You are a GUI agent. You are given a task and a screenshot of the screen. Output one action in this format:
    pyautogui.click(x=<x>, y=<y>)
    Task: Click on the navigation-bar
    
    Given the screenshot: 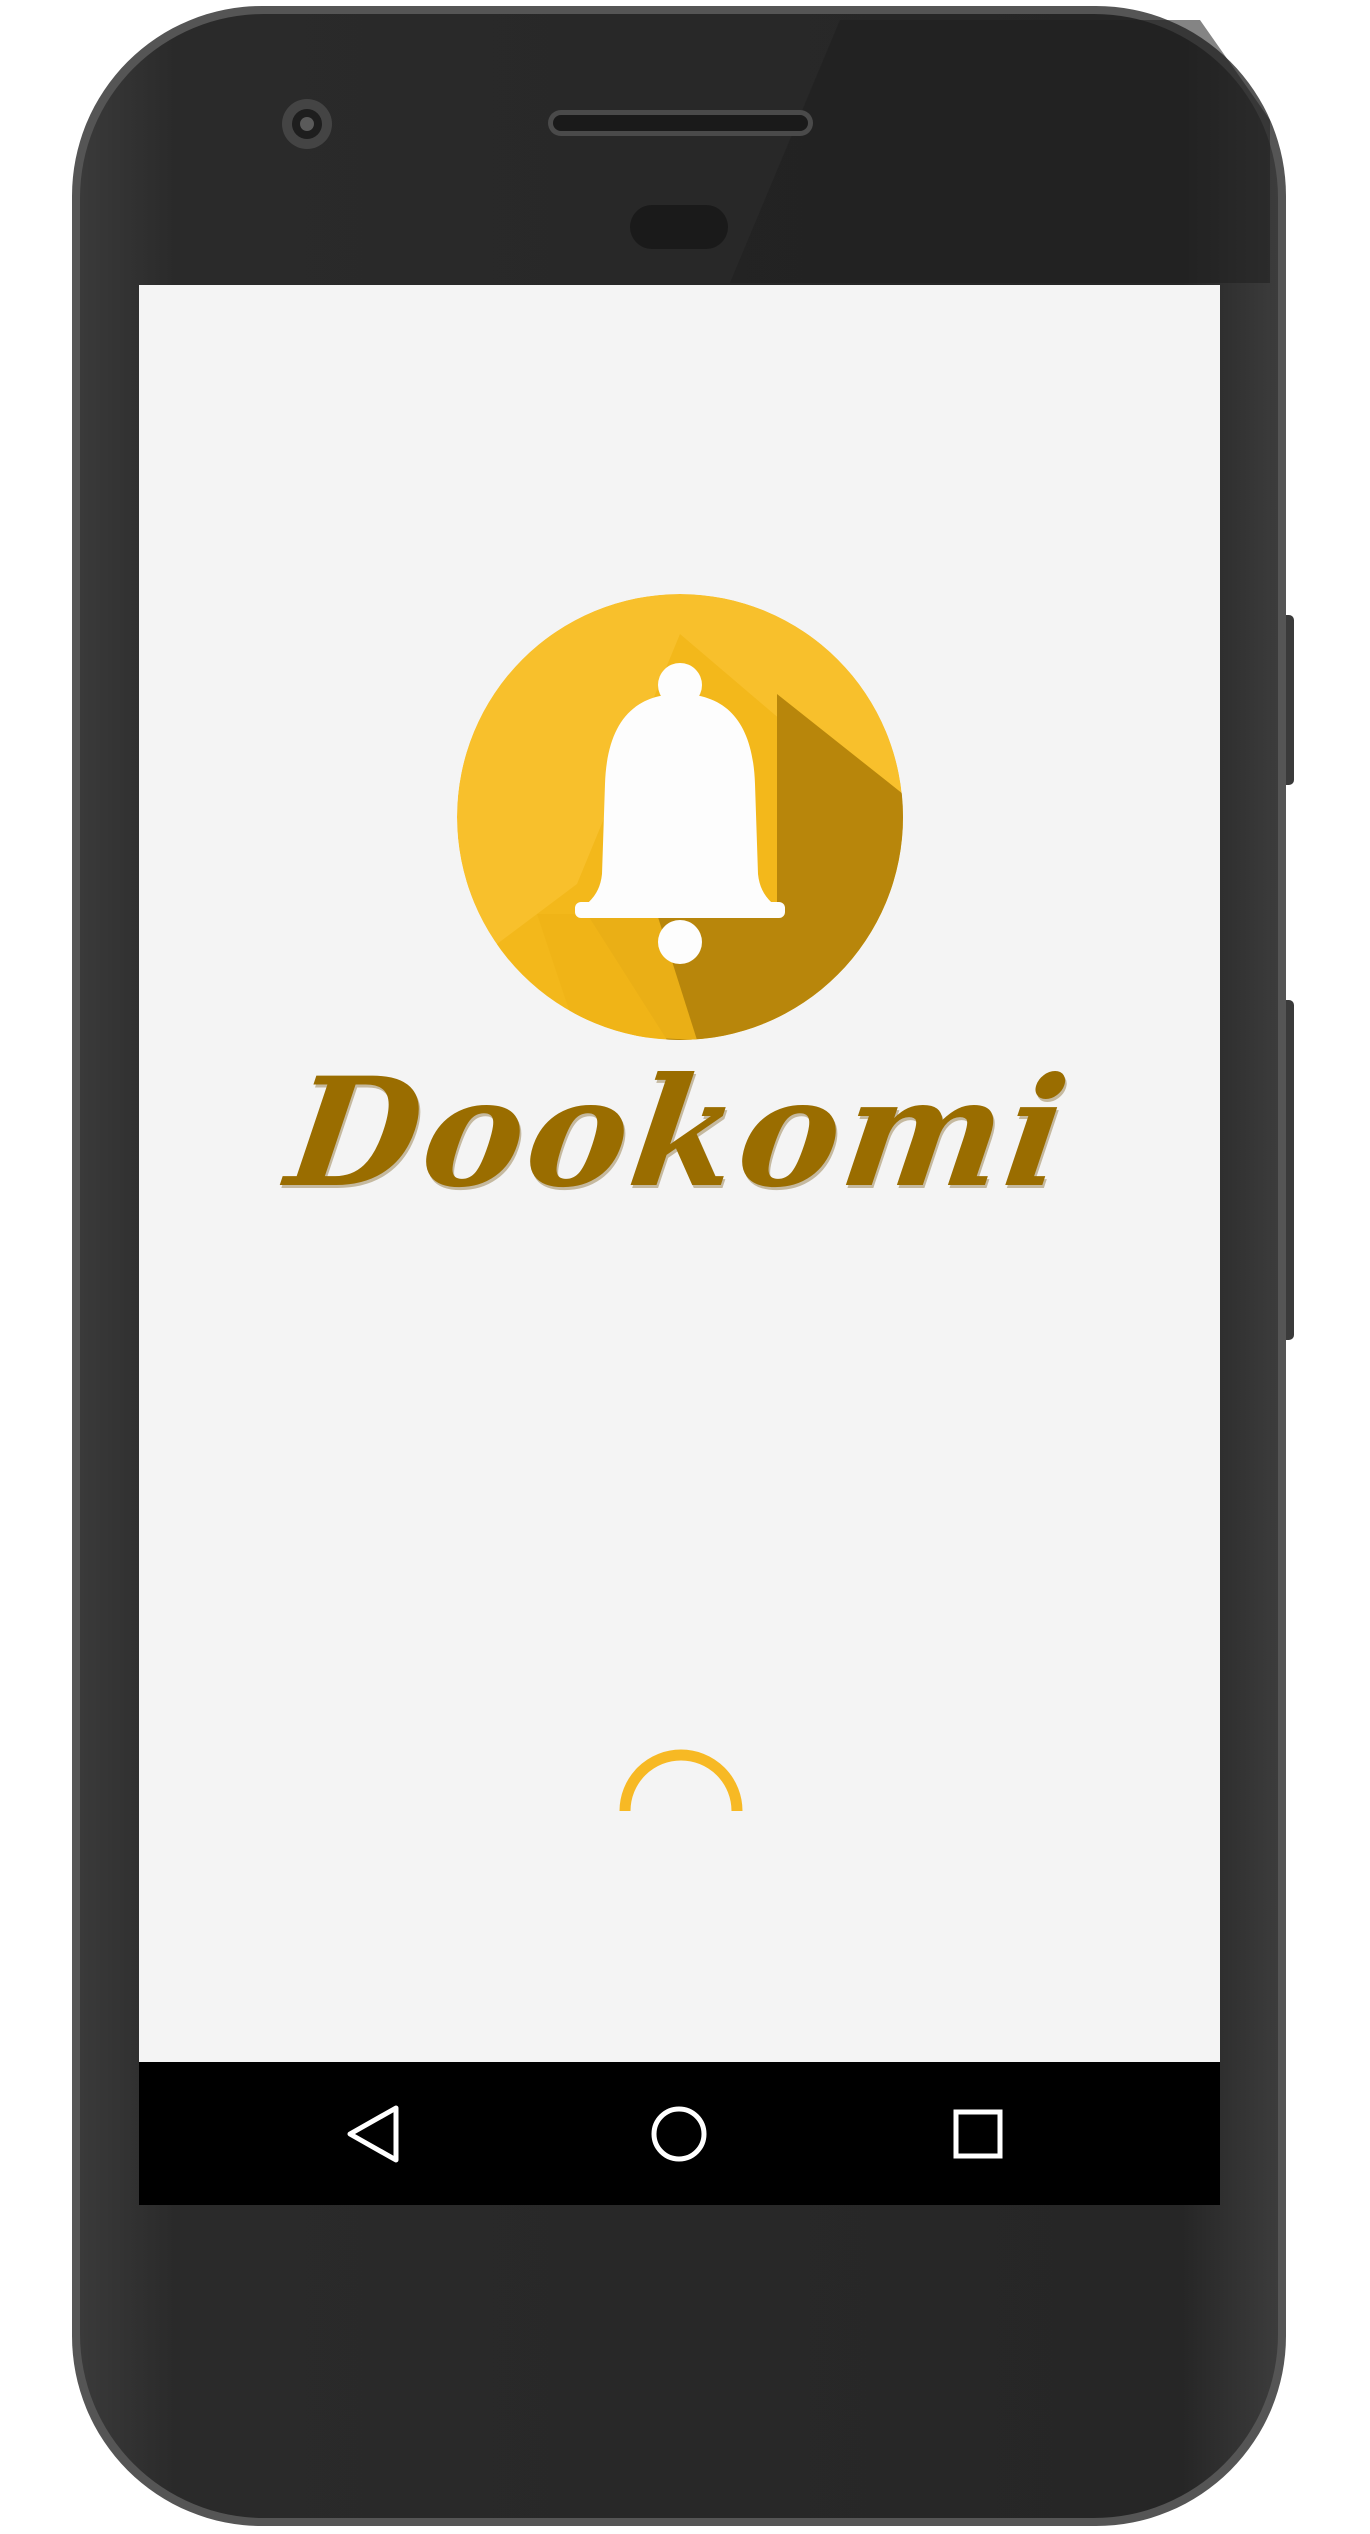 What is the action you would take?
    pyautogui.click(x=679, y=2133)
    